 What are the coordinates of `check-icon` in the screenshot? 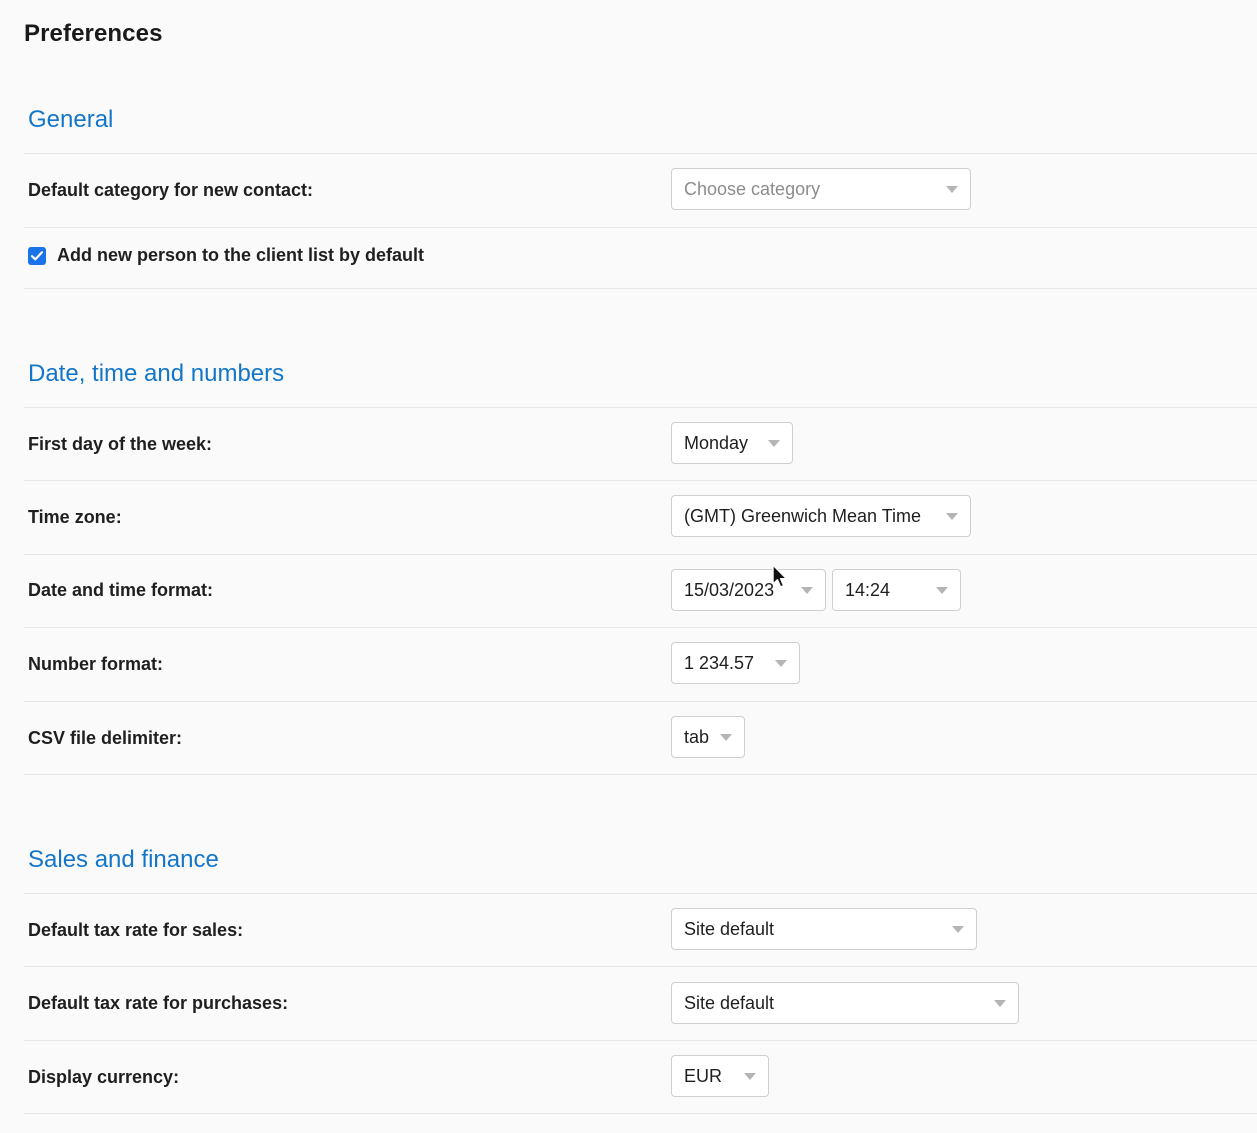 It's located at (37, 255).